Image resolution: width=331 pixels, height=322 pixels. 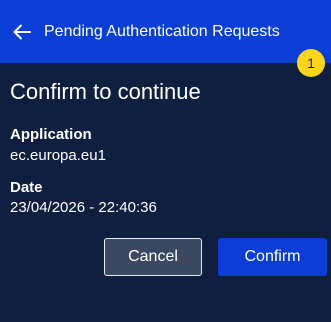 What do you see at coordinates (153, 257) in the screenshot?
I see `cancel-button: Cancel` at bounding box center [153, 257].